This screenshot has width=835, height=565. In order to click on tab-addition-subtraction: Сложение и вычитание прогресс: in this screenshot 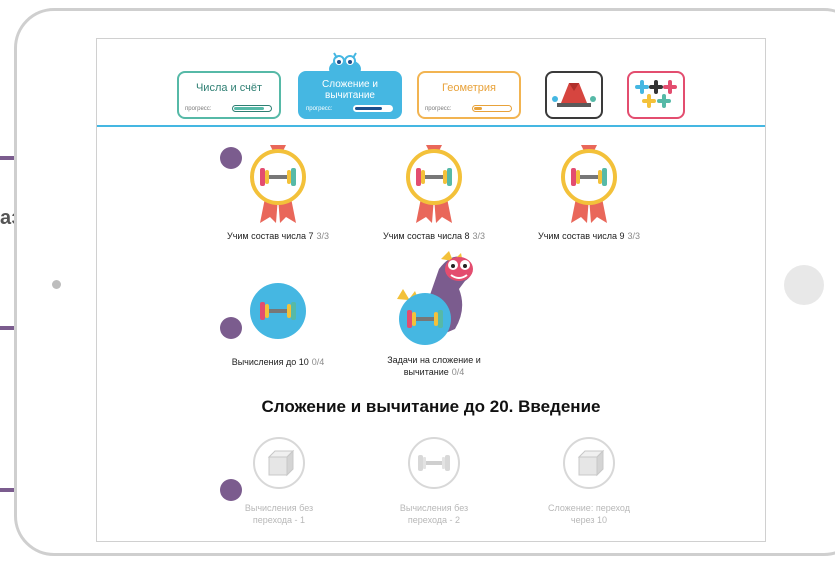, I will do `click(350, 95)`.